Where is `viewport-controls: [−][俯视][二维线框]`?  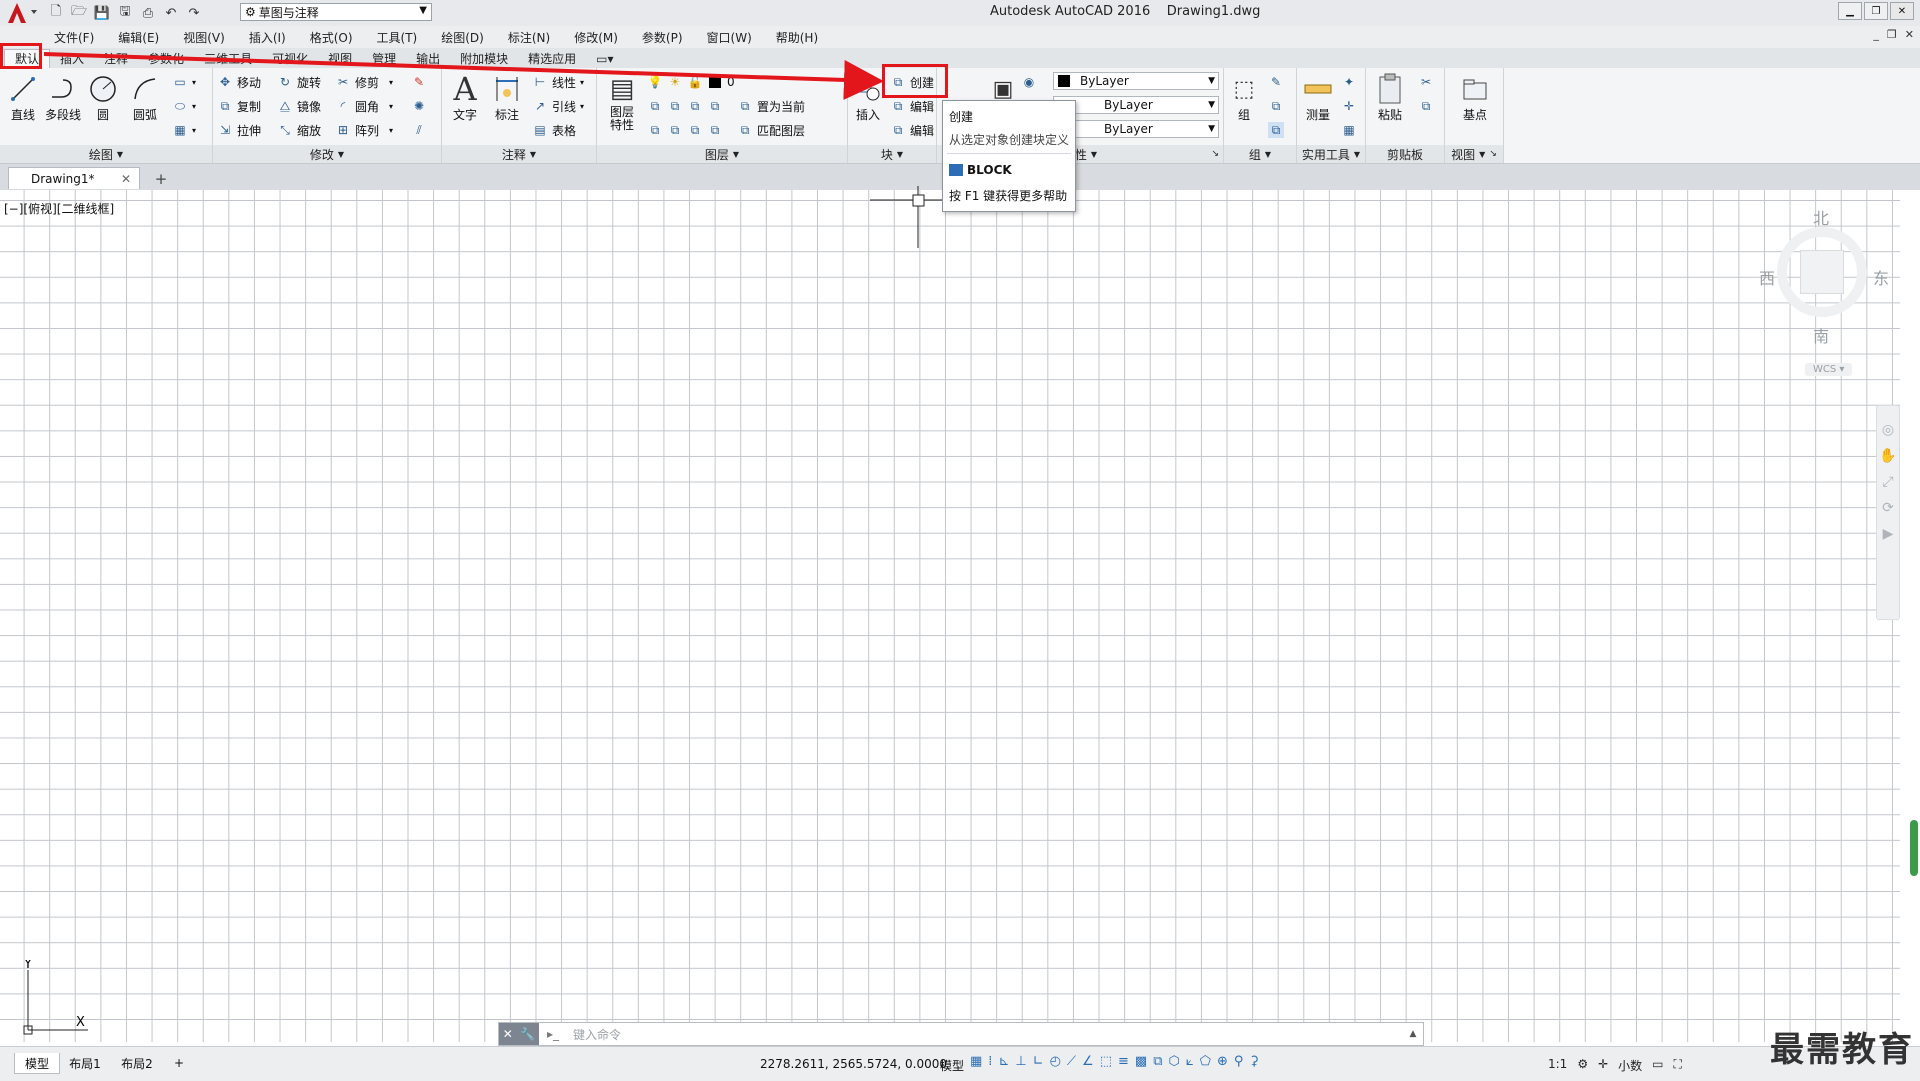
viewport-controls: [−][俯视][二维线框] is located at coordinates (59, 208).